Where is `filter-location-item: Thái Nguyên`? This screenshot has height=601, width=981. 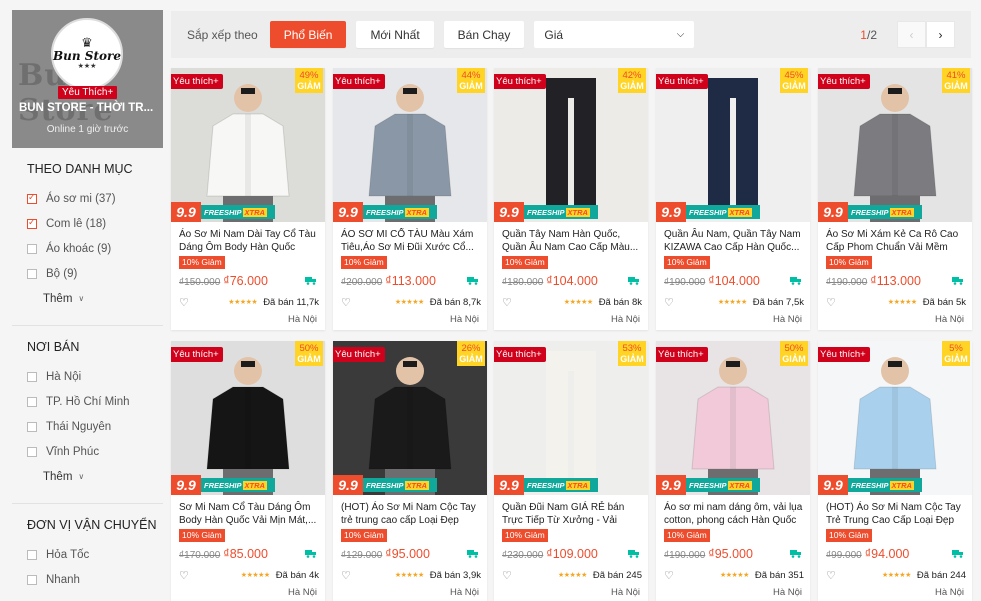
filter-location-item: Thái Nguyên is located at coordinates (95, 426).